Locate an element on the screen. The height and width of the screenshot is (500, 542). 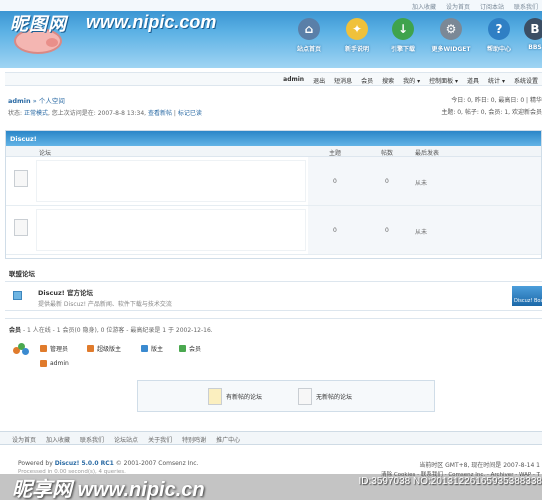
footer-link: 论坛站点 is located at coordinates (126, 439).